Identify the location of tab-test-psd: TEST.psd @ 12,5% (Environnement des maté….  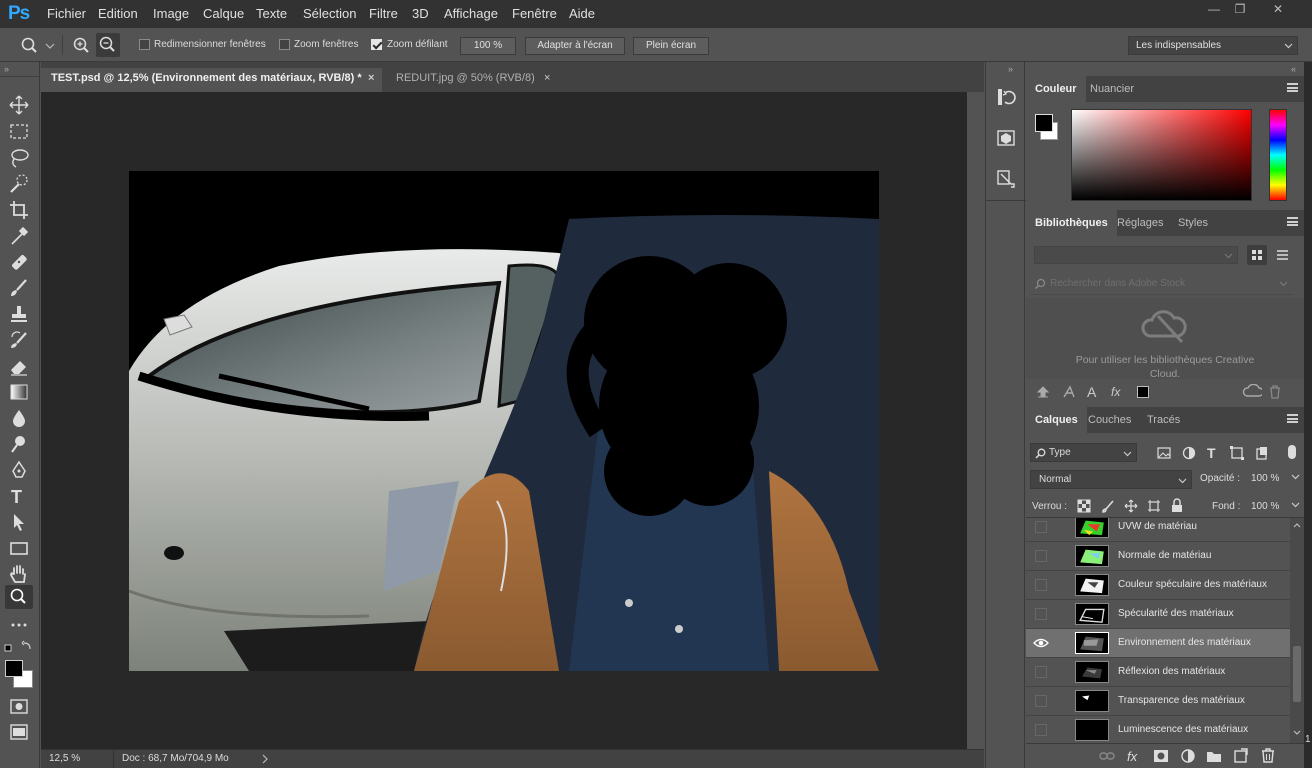
(211, 80).